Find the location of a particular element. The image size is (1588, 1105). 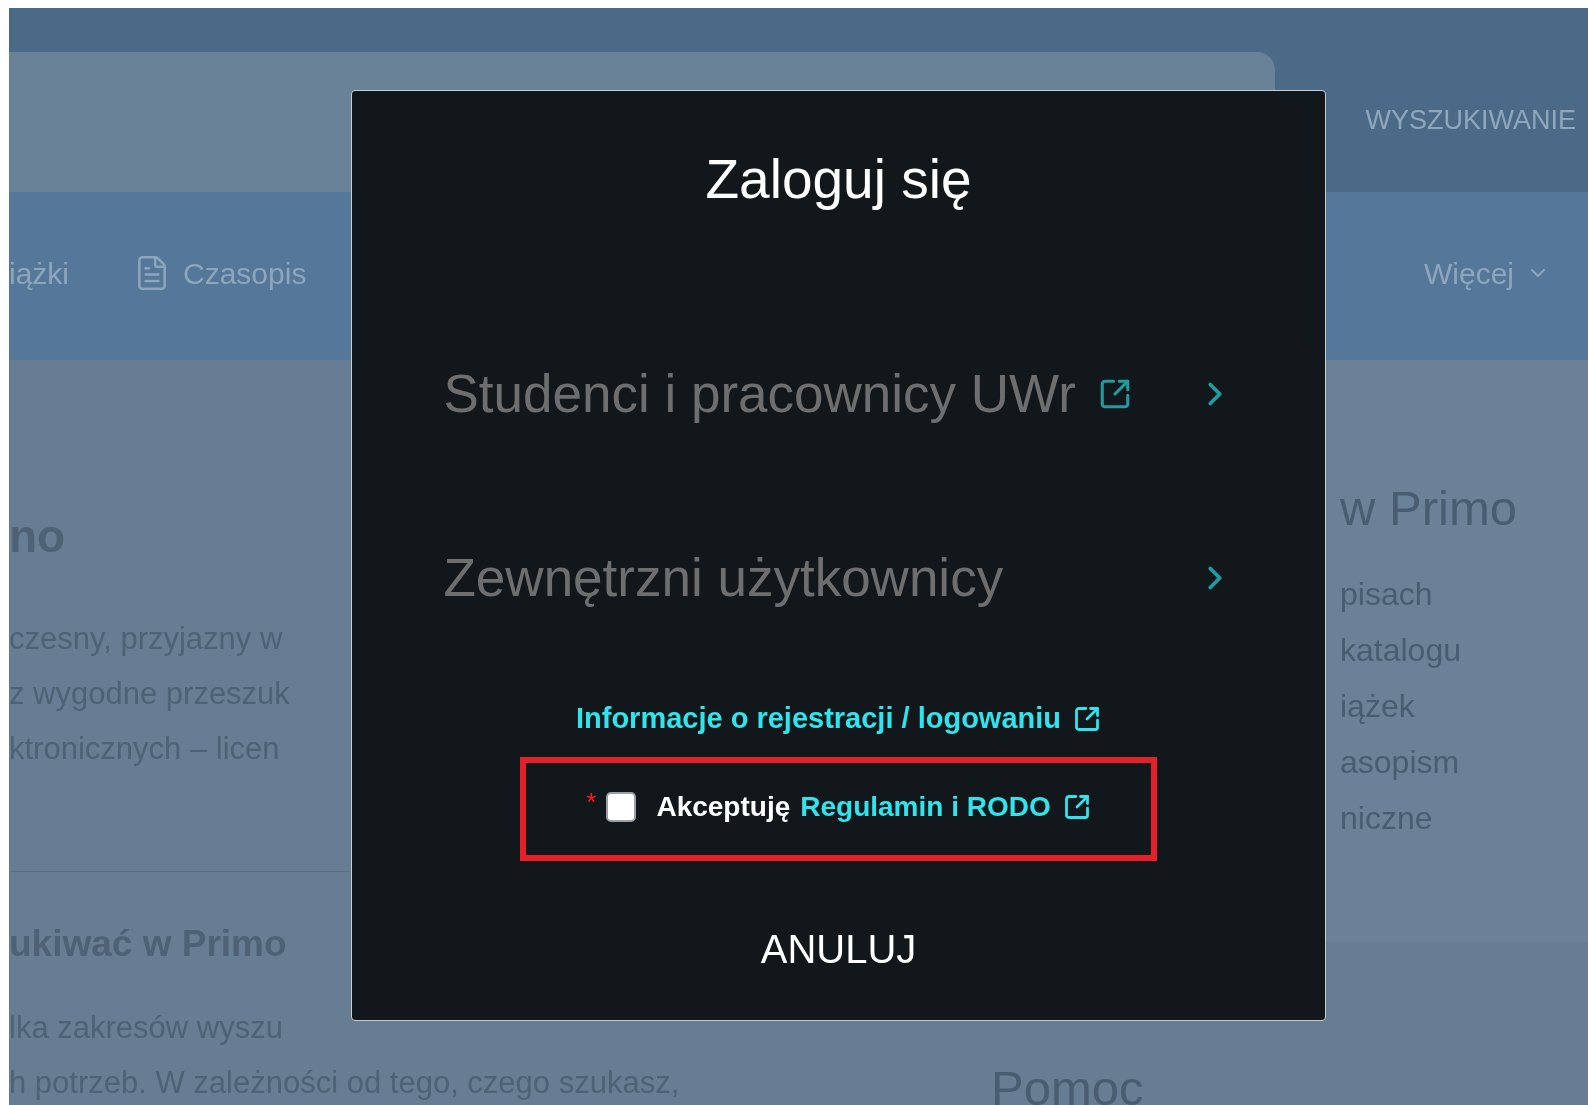

terms-link: Regulamin i RODO is located at coordinates (945, 806).